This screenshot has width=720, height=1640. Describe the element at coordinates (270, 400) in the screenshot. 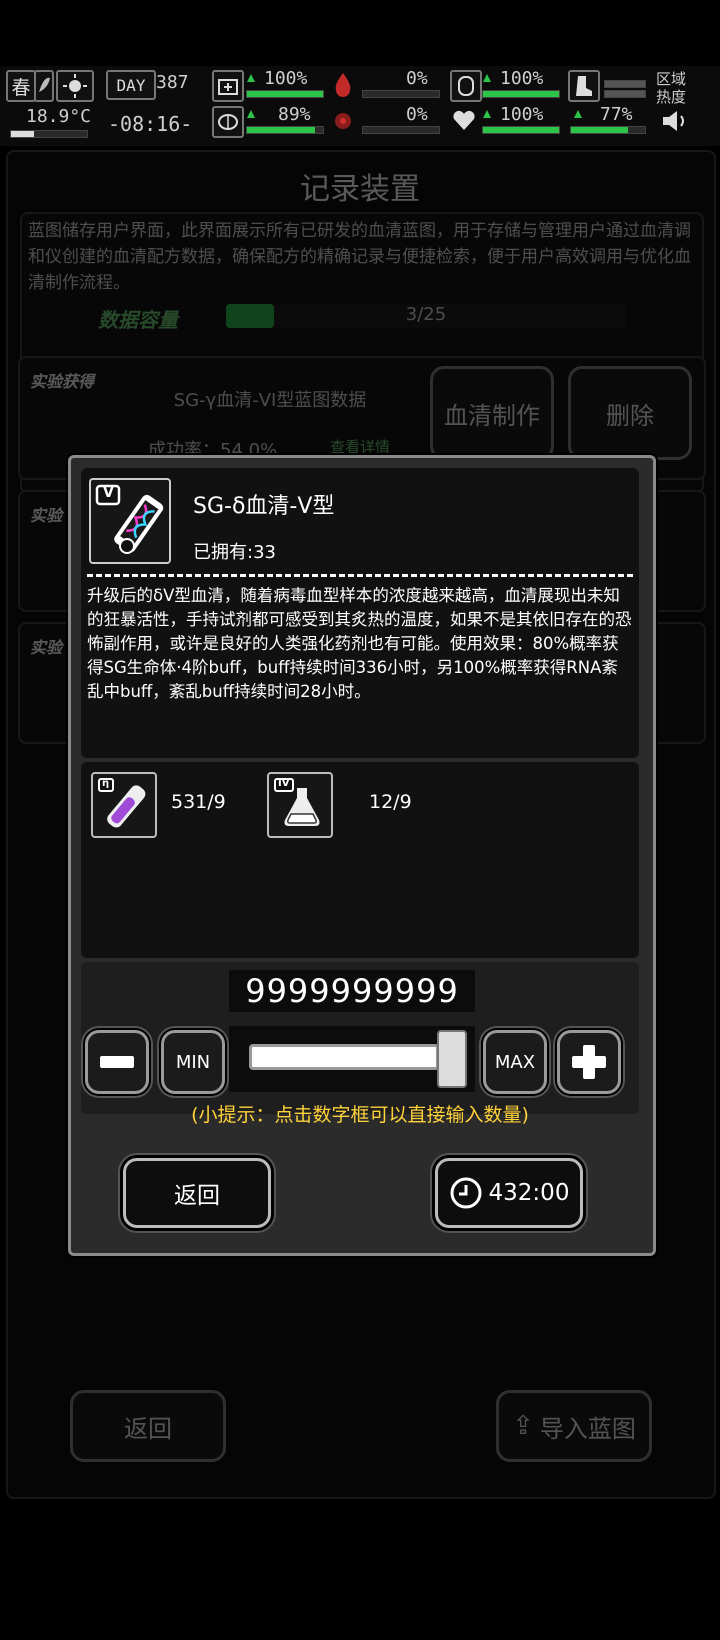

I see `entry-name: SG-γ血清-VI型蓝图数据` at that location.